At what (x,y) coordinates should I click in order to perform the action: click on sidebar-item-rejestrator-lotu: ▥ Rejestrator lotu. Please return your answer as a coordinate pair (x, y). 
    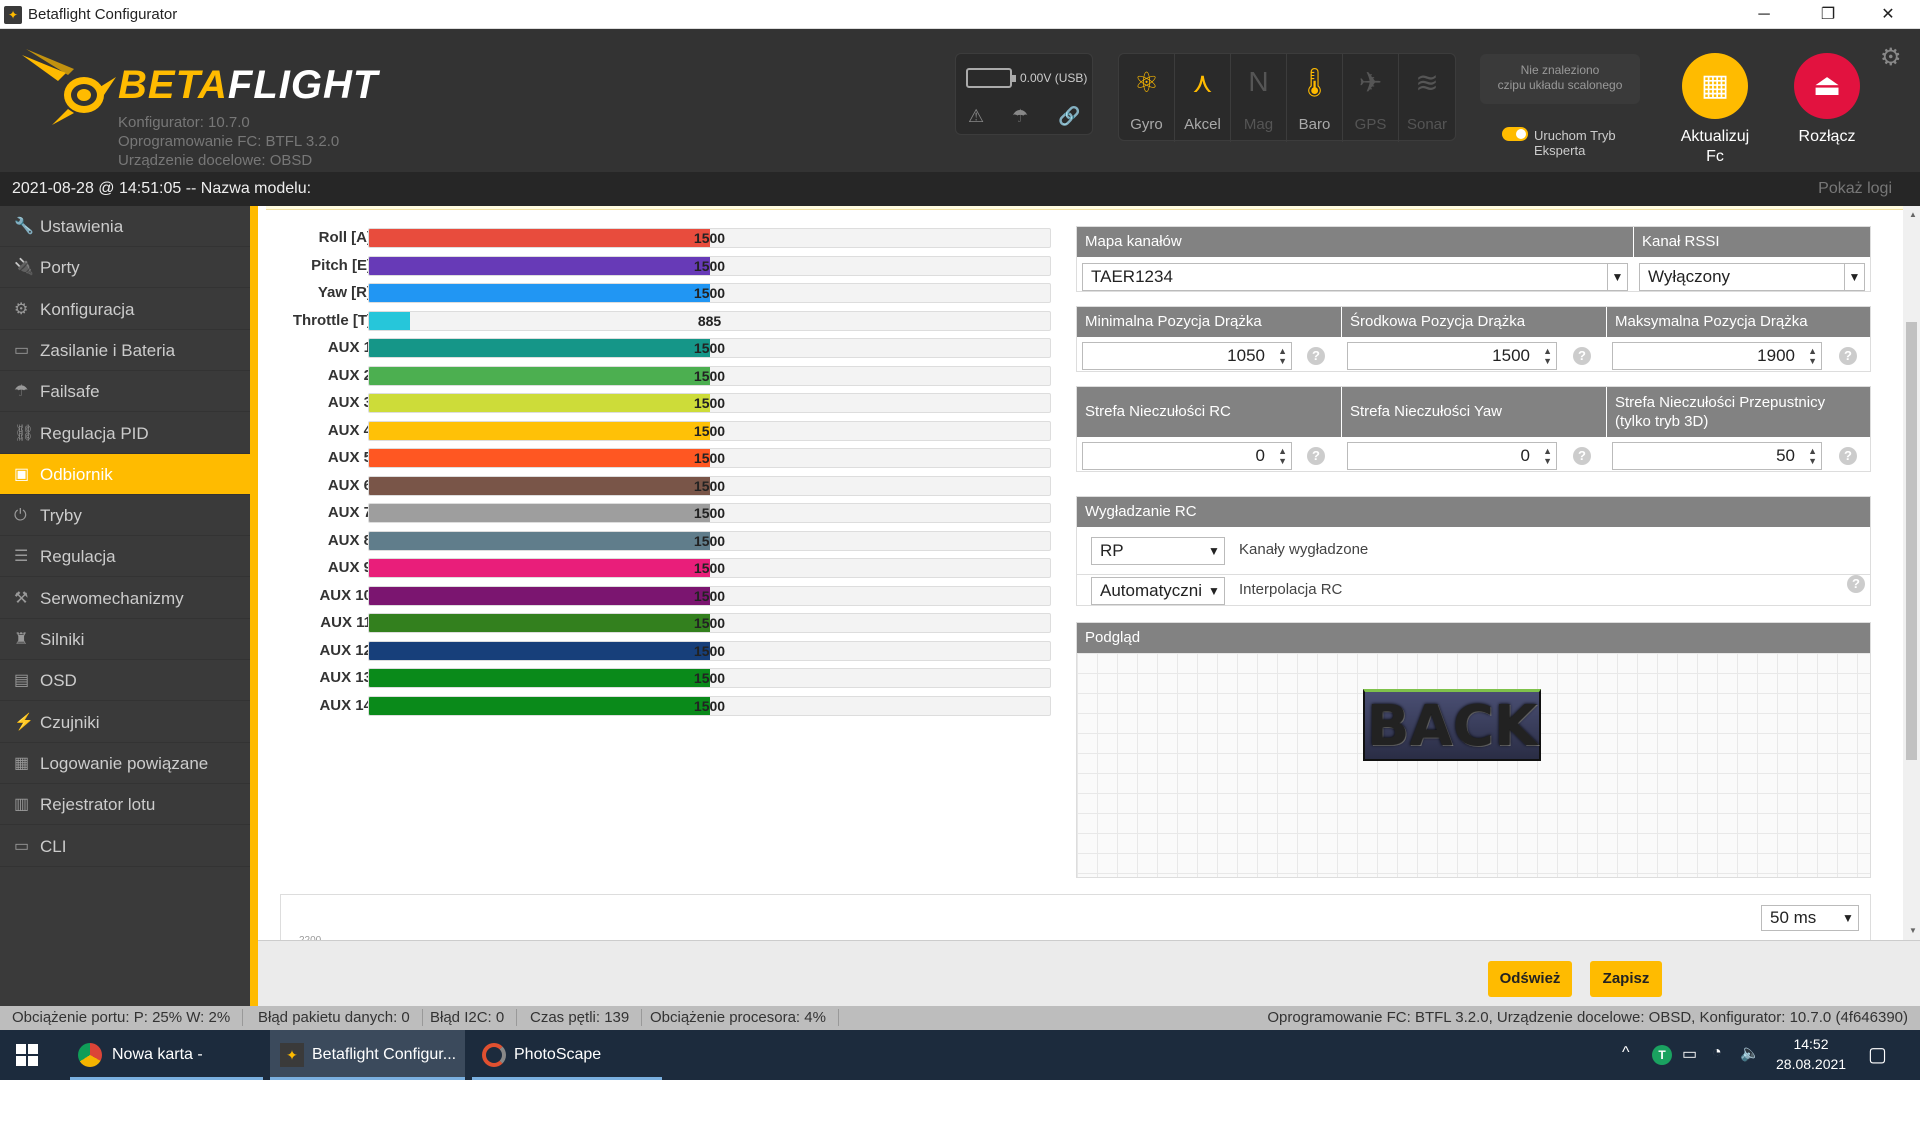
    Looking at the image, I should click on (125, 805).